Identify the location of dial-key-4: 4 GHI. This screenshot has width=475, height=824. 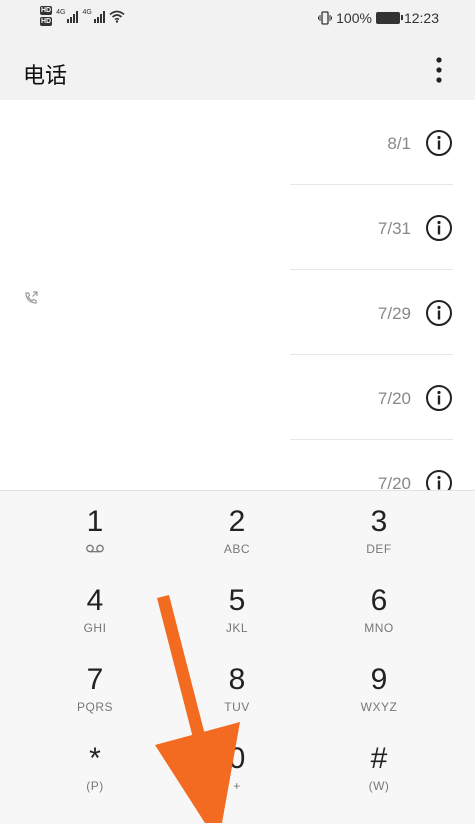
(95, 607).